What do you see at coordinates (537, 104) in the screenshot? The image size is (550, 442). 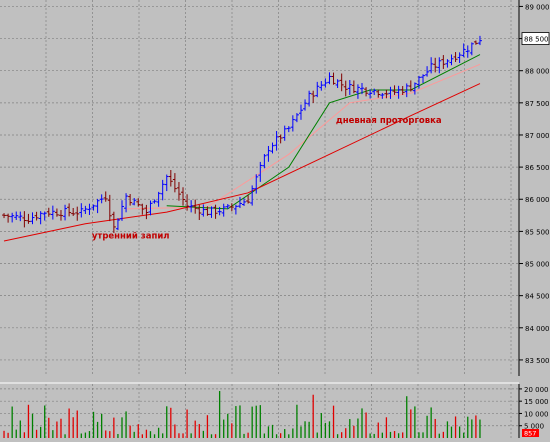 I see `price-tick-label: 87 500` at bounding box center [537, 104].